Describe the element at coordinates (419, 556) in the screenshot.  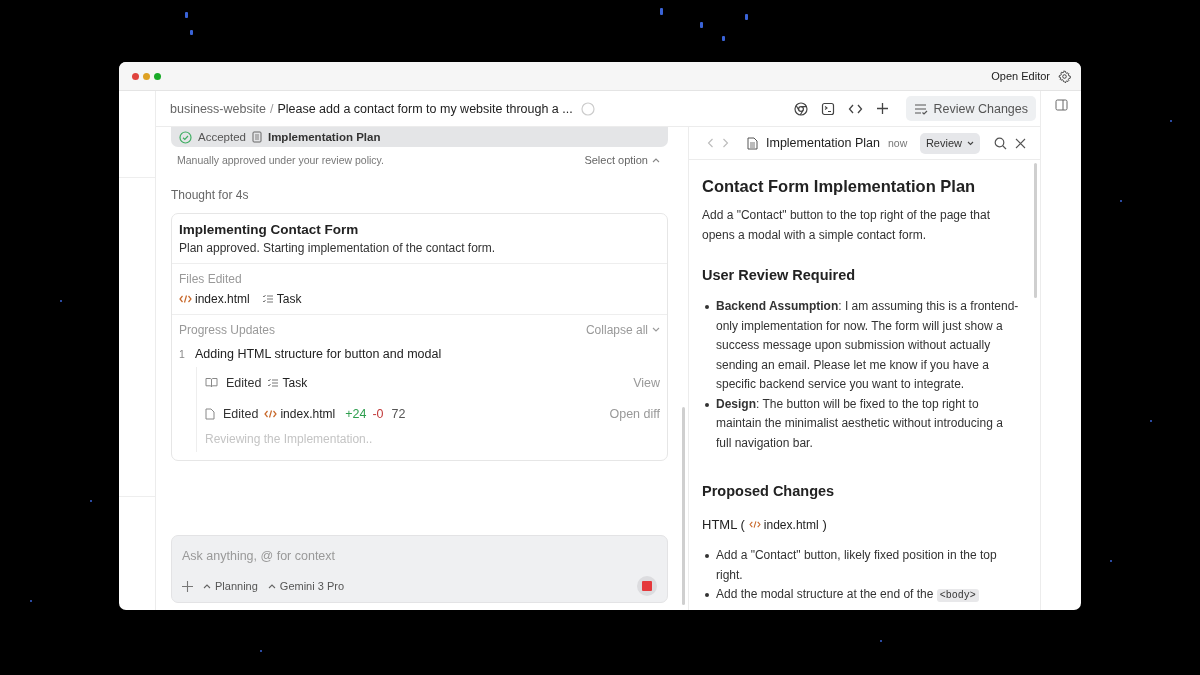
I see `chat-input: Ask anything, @ for context` at that location.